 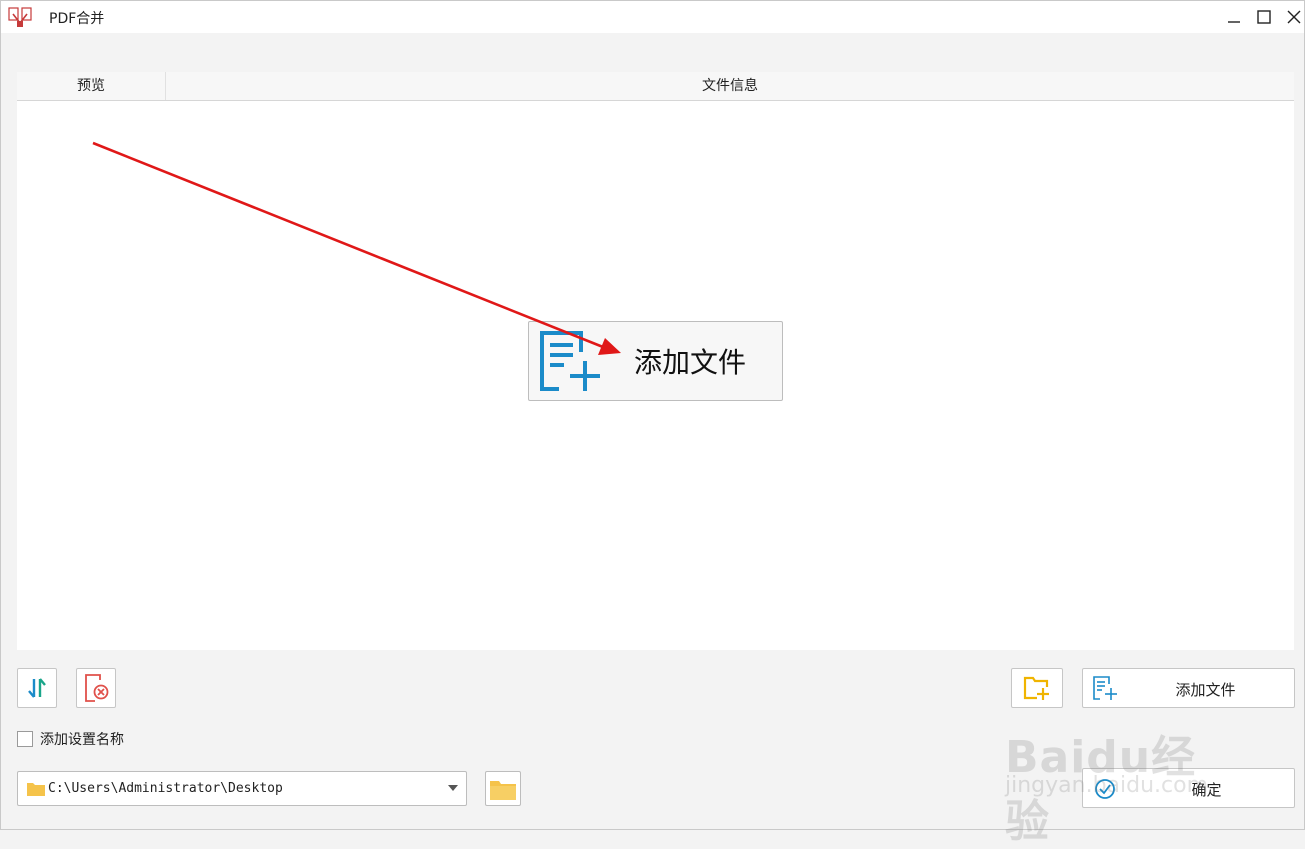 I want to click on file-list-header: 预览 文件信息, so click(x=655, y=86).